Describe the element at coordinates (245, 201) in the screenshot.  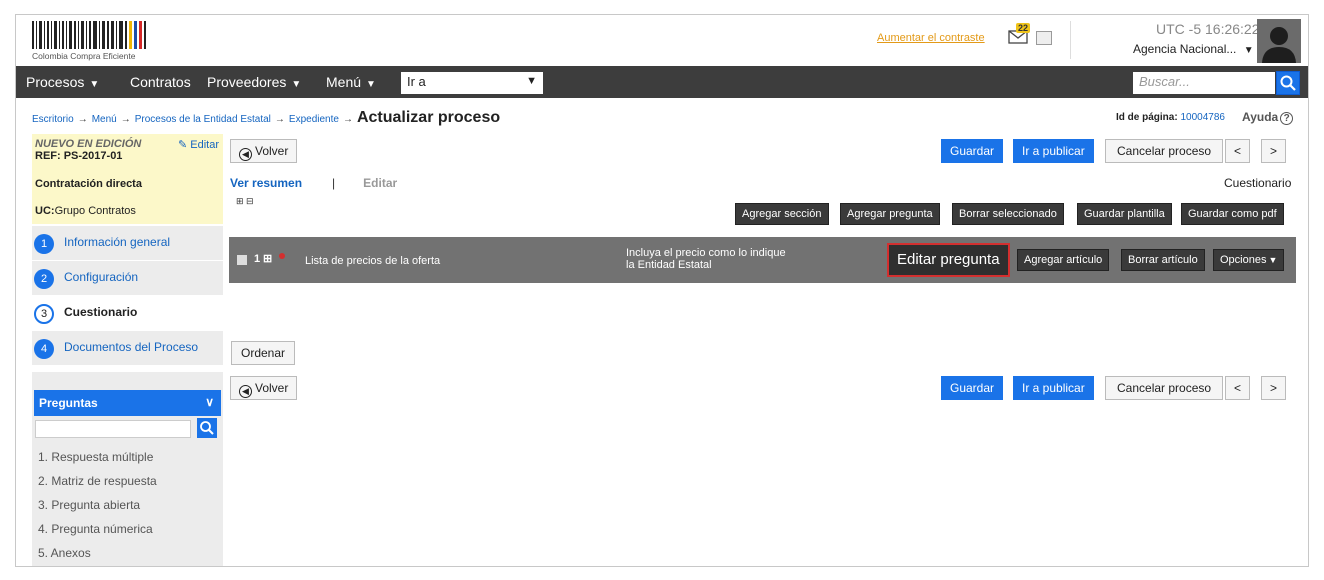
I see `expand-collapse-icons: ⊞ ⊟` at that location.